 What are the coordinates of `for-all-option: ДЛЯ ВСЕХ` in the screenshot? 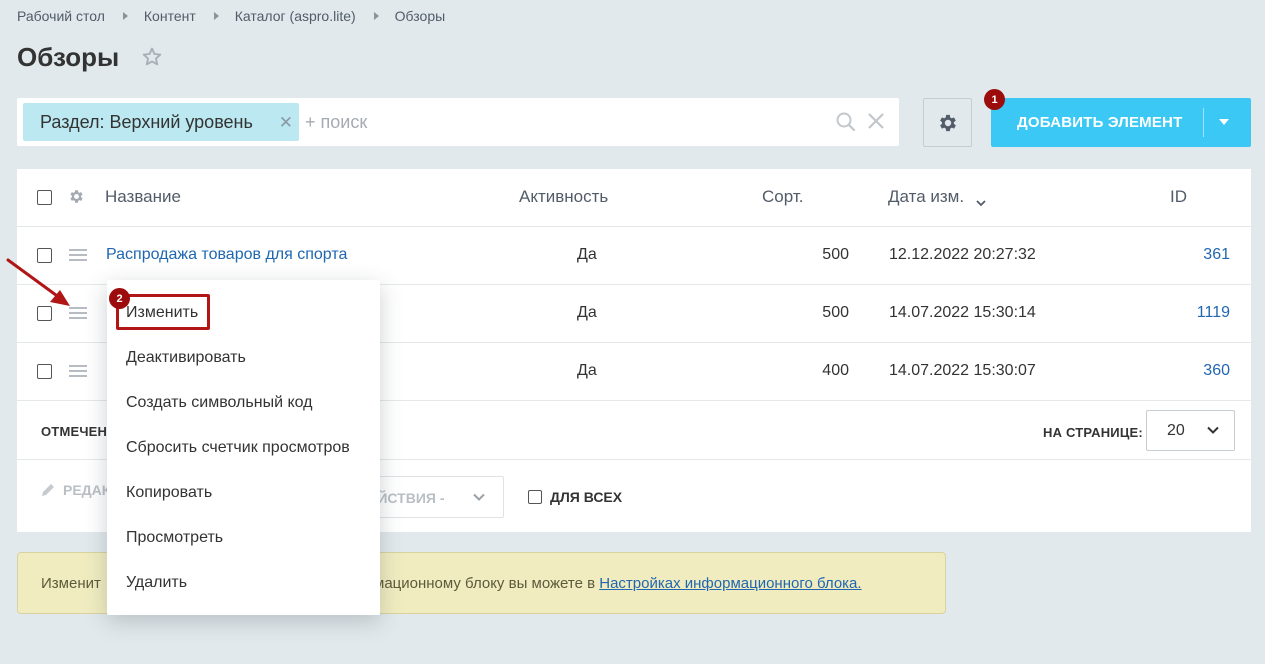 It's located at (575, 497).